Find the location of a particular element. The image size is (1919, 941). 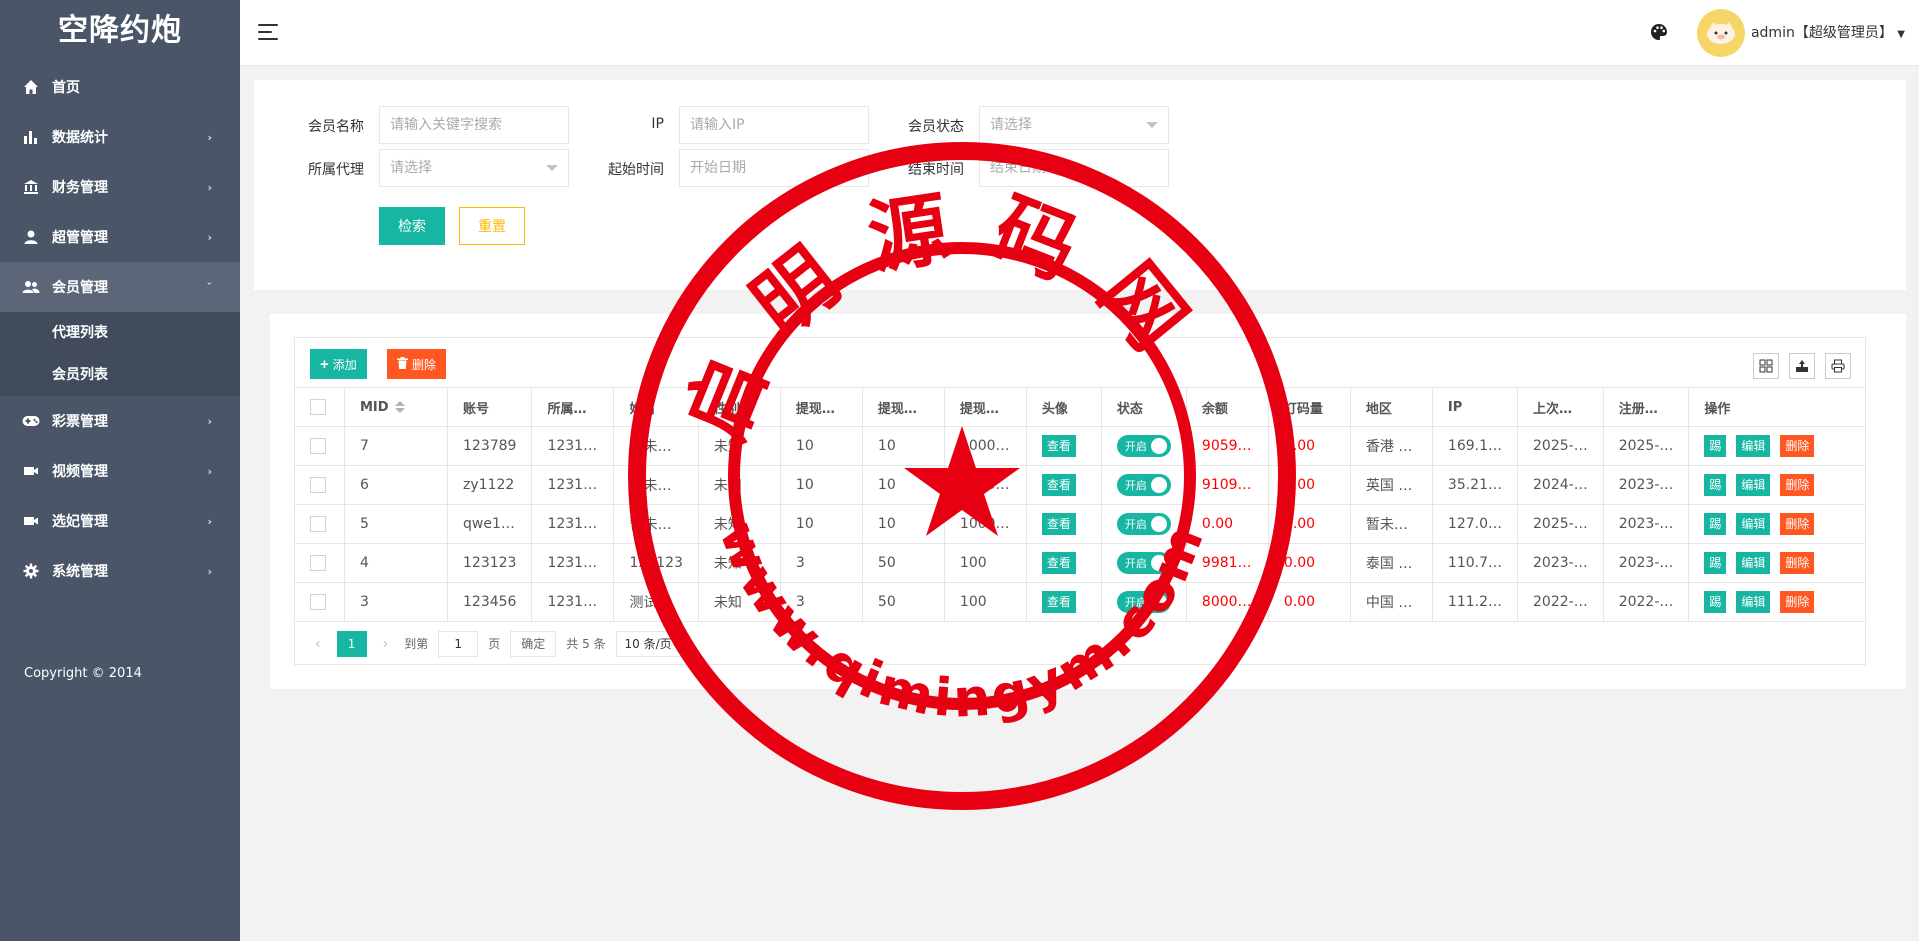

cell-name: 123123 is located at coordinates (656, 563).